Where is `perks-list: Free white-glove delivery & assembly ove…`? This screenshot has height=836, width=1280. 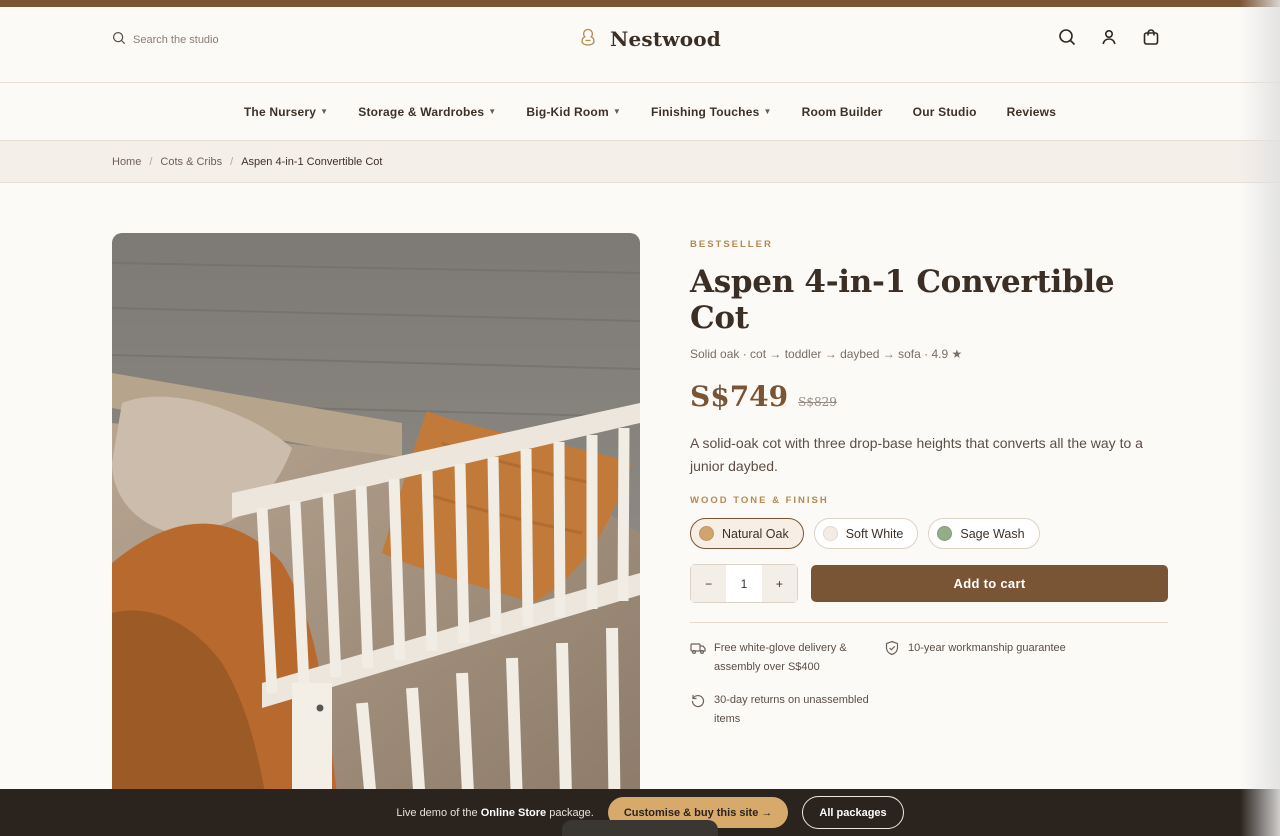
perks-list: Free white-glove delivery & assembly ove… is located at coordinates (929, 684).